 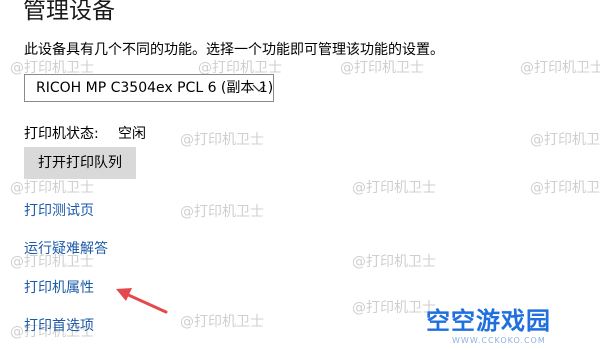 I want to click on printer-status-label: 打印机状态:, so click(x=61, y=134).